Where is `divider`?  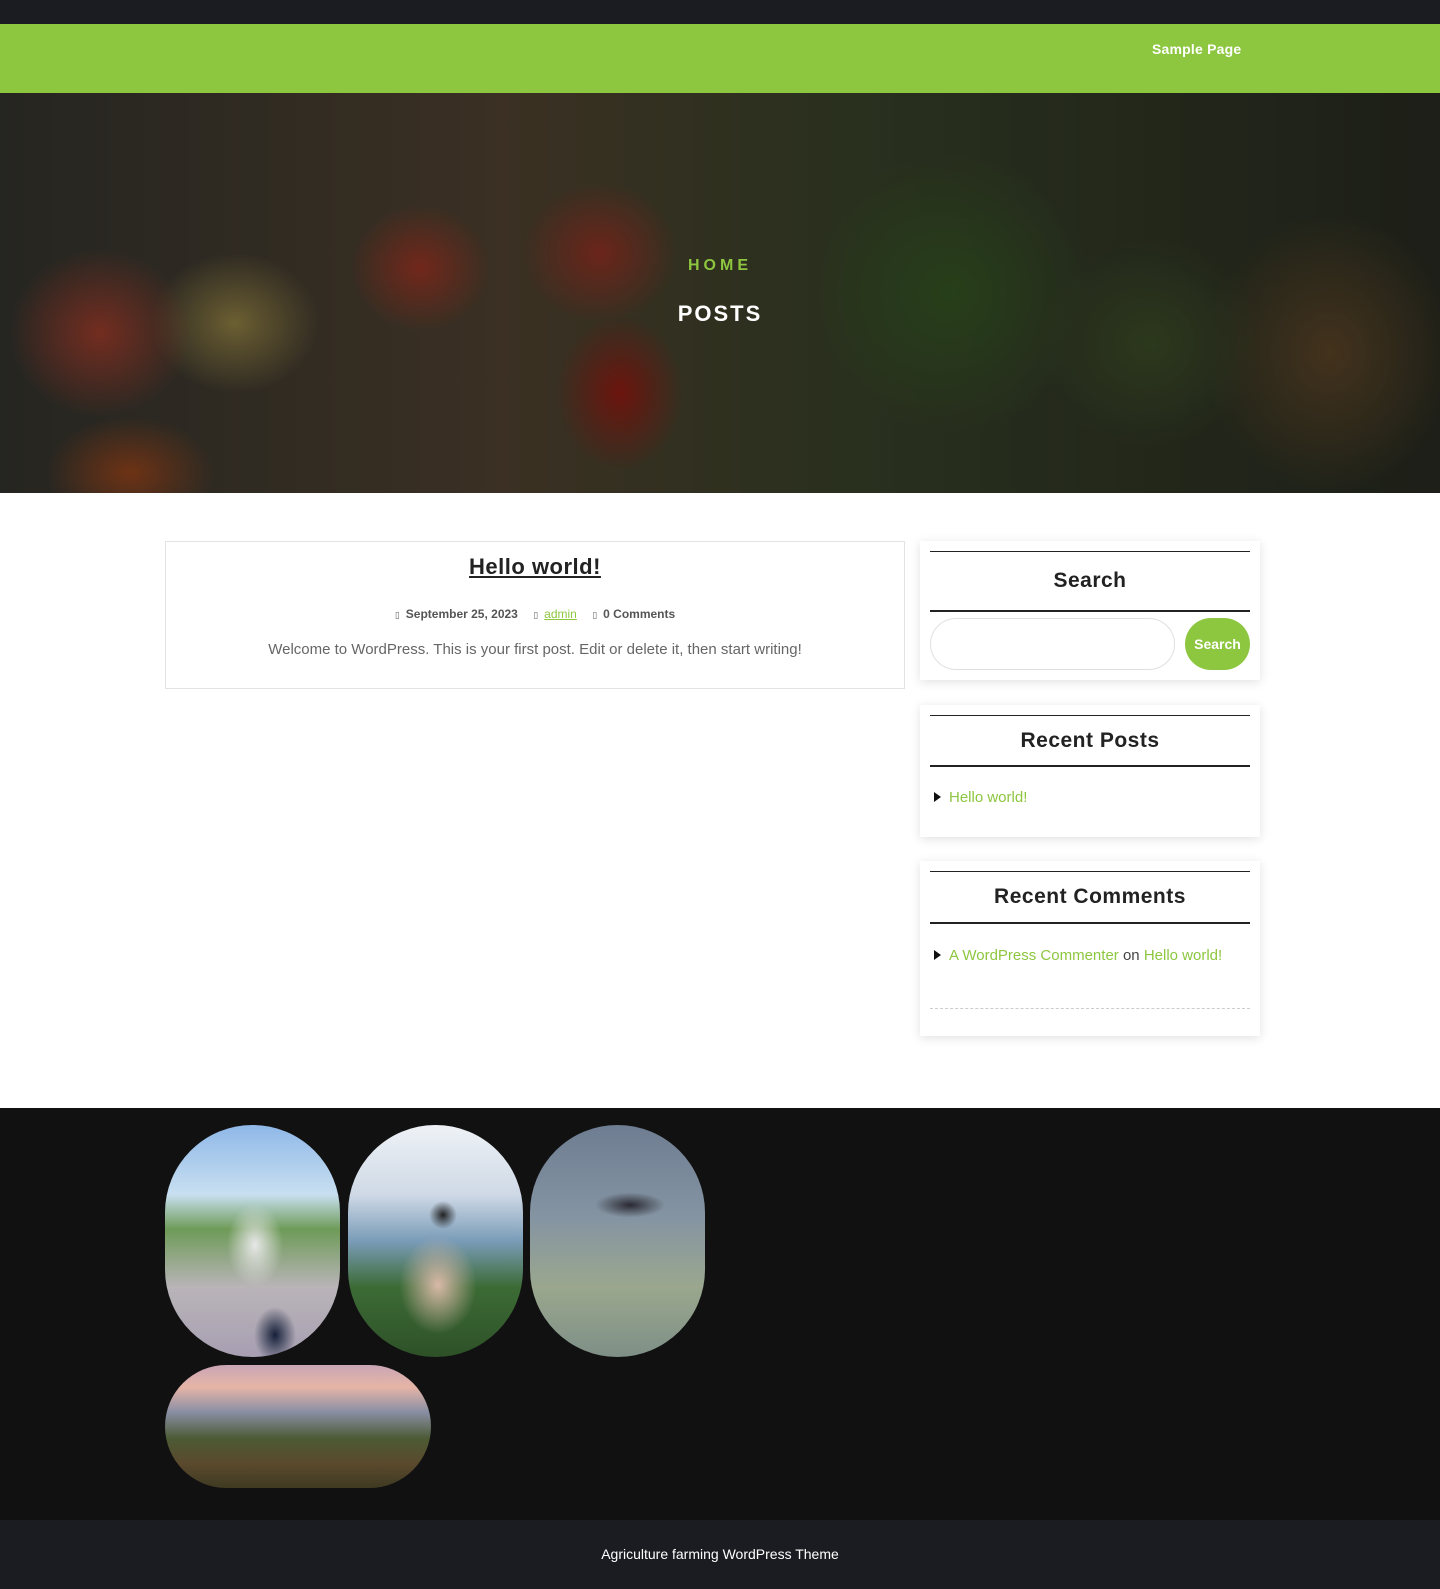
divider is located at coordinates (1090, 1008).